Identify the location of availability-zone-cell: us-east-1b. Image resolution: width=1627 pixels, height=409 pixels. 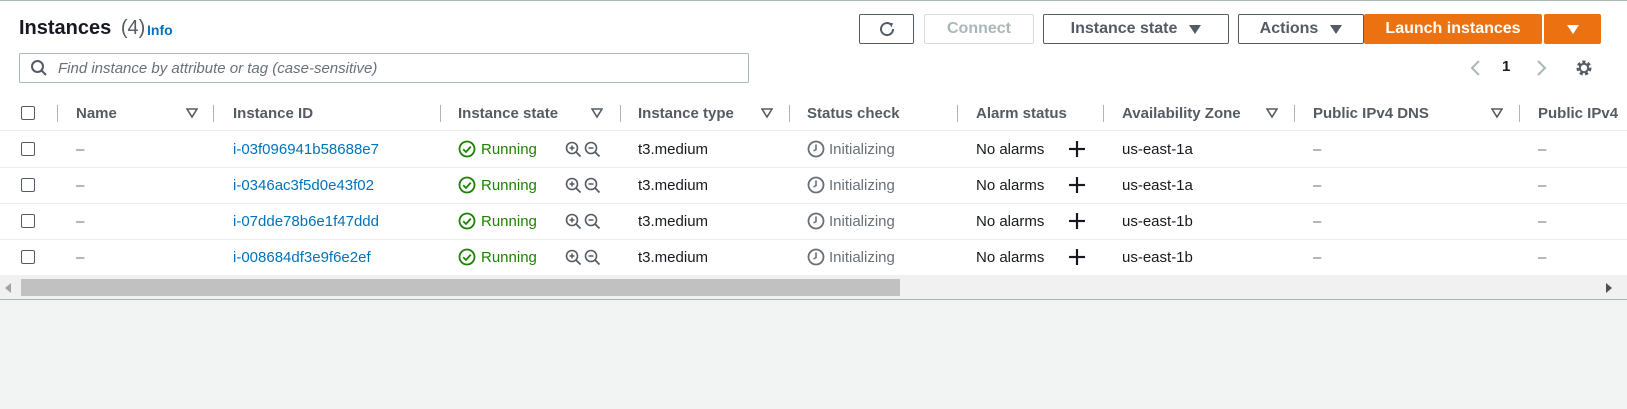
(1157, 257).